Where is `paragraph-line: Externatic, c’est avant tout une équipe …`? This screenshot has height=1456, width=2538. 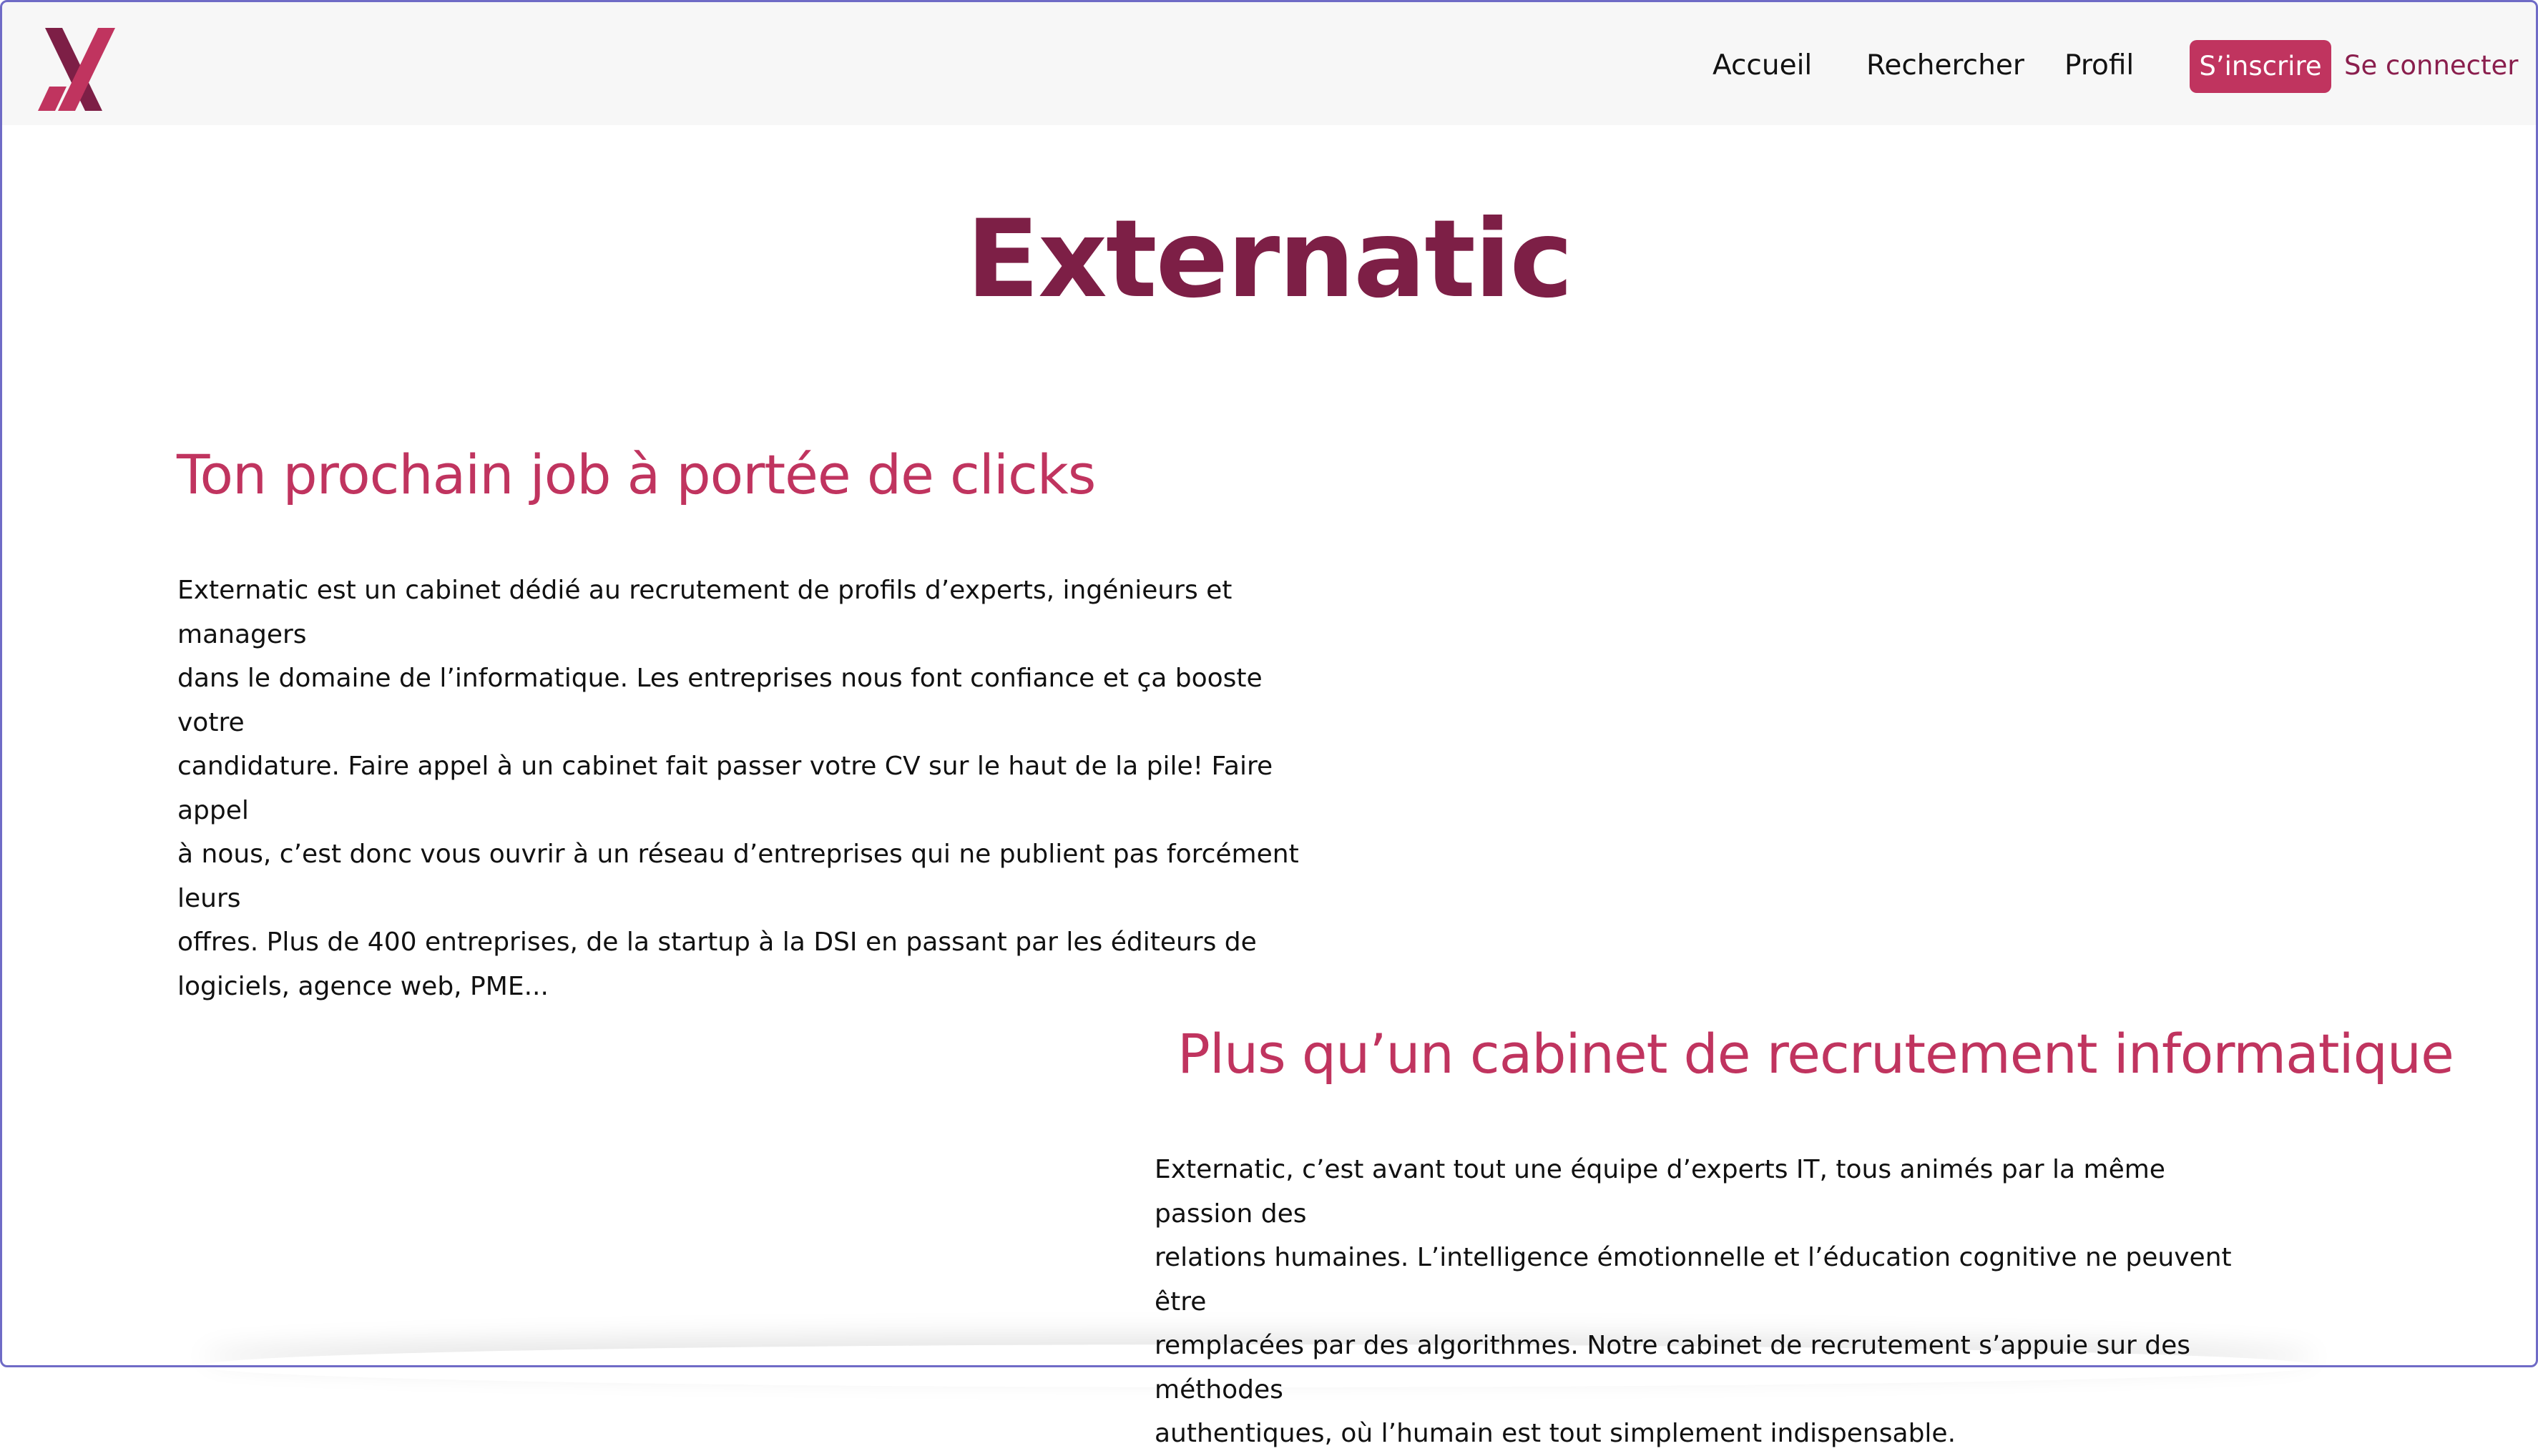 paragraph-line: Externatic, c’est avant tout une équipe … is located at coordinates (1660, 1192).